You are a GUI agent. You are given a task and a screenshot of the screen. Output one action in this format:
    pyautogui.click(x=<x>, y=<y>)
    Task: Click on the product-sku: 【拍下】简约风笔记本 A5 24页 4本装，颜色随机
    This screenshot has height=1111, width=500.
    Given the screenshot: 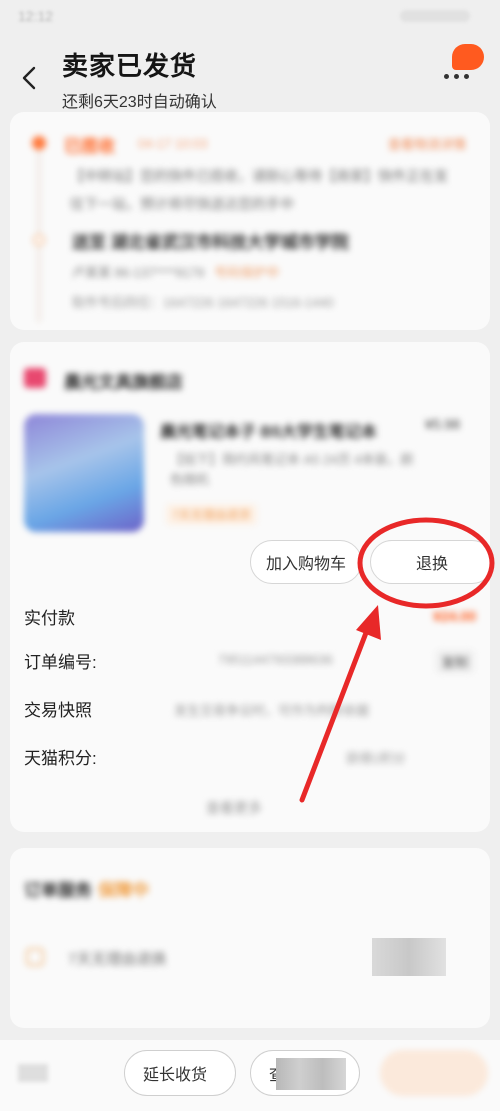 What is the action you would take?
    pyautogui.click(x=292, y=469)
    